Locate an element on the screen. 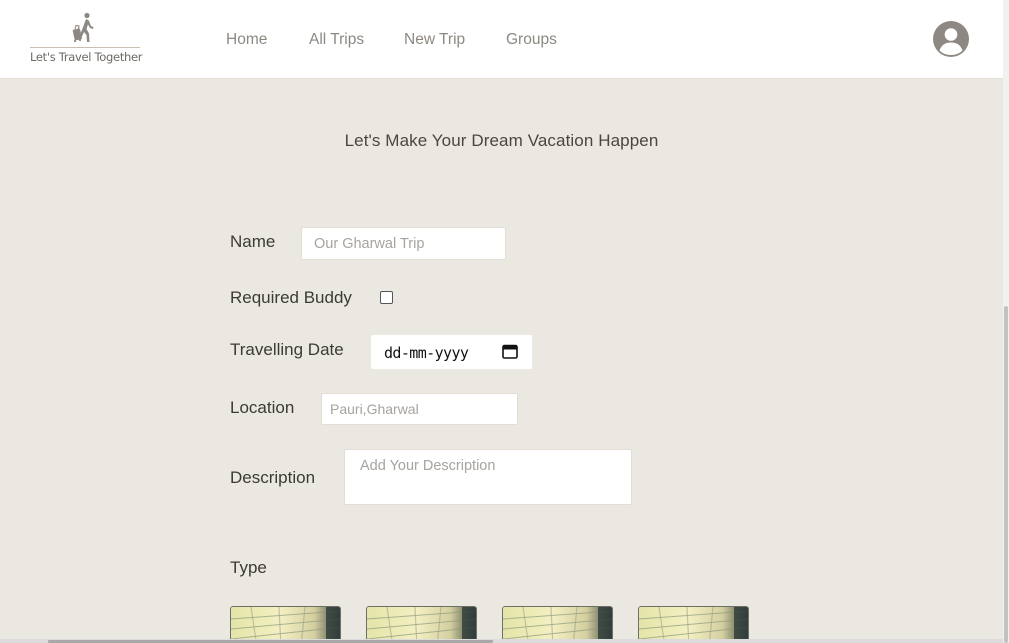 Image resolution: width=1009 pixels, height=643 pixels. user-avatar-icon is located at coordinates (951, 39).